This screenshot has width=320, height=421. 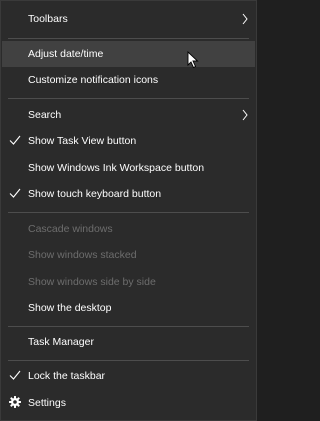 I want to click on menu-item-show-windows-side-by-side: Show windows side by side, so click(x=128, y=282).